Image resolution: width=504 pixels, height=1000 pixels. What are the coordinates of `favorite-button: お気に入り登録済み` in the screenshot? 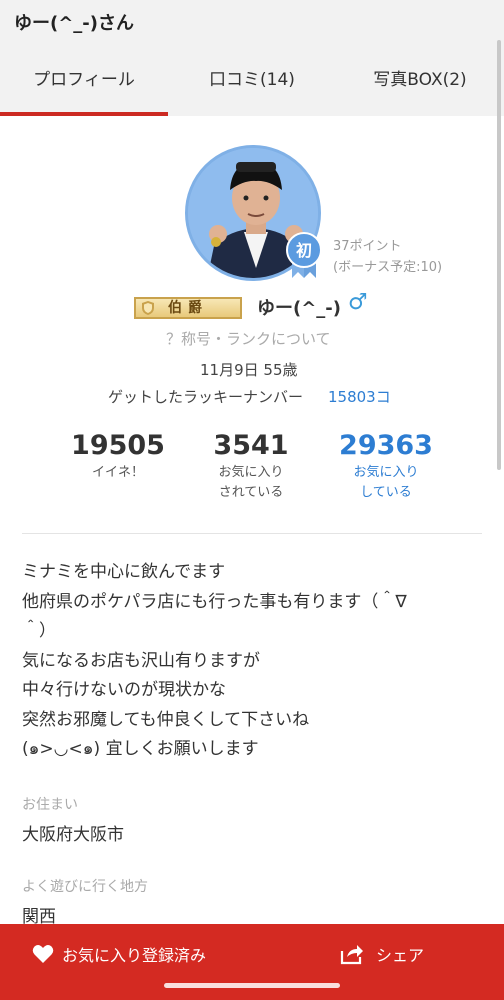 It's located at (119, 954).